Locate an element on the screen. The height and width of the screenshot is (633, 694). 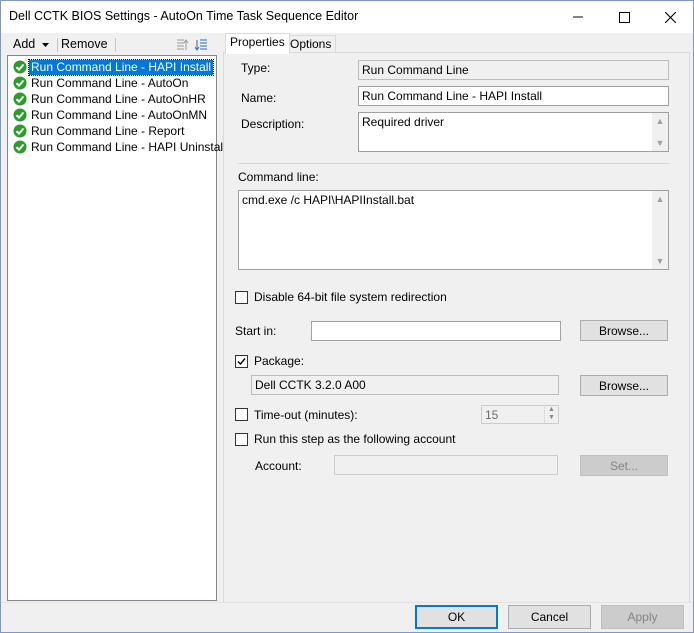
package-label: Package: is located at coordinates (279, 361).